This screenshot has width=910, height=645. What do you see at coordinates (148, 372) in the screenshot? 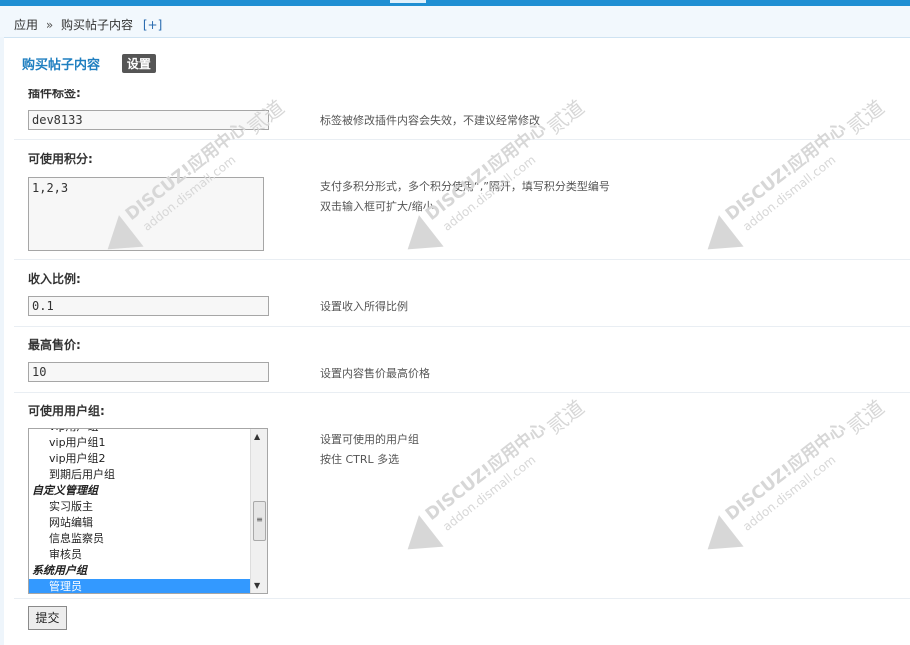
I see `max-price-input: 10` at bounding box center [148, 372].